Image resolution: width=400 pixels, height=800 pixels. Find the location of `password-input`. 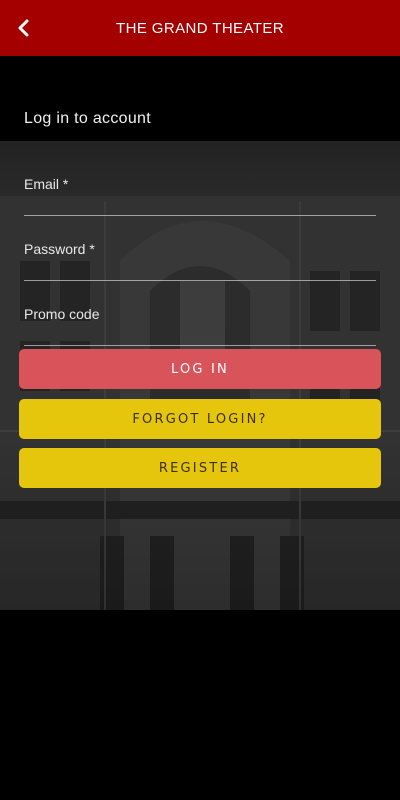

password-input is located at coordinates (200, 260).